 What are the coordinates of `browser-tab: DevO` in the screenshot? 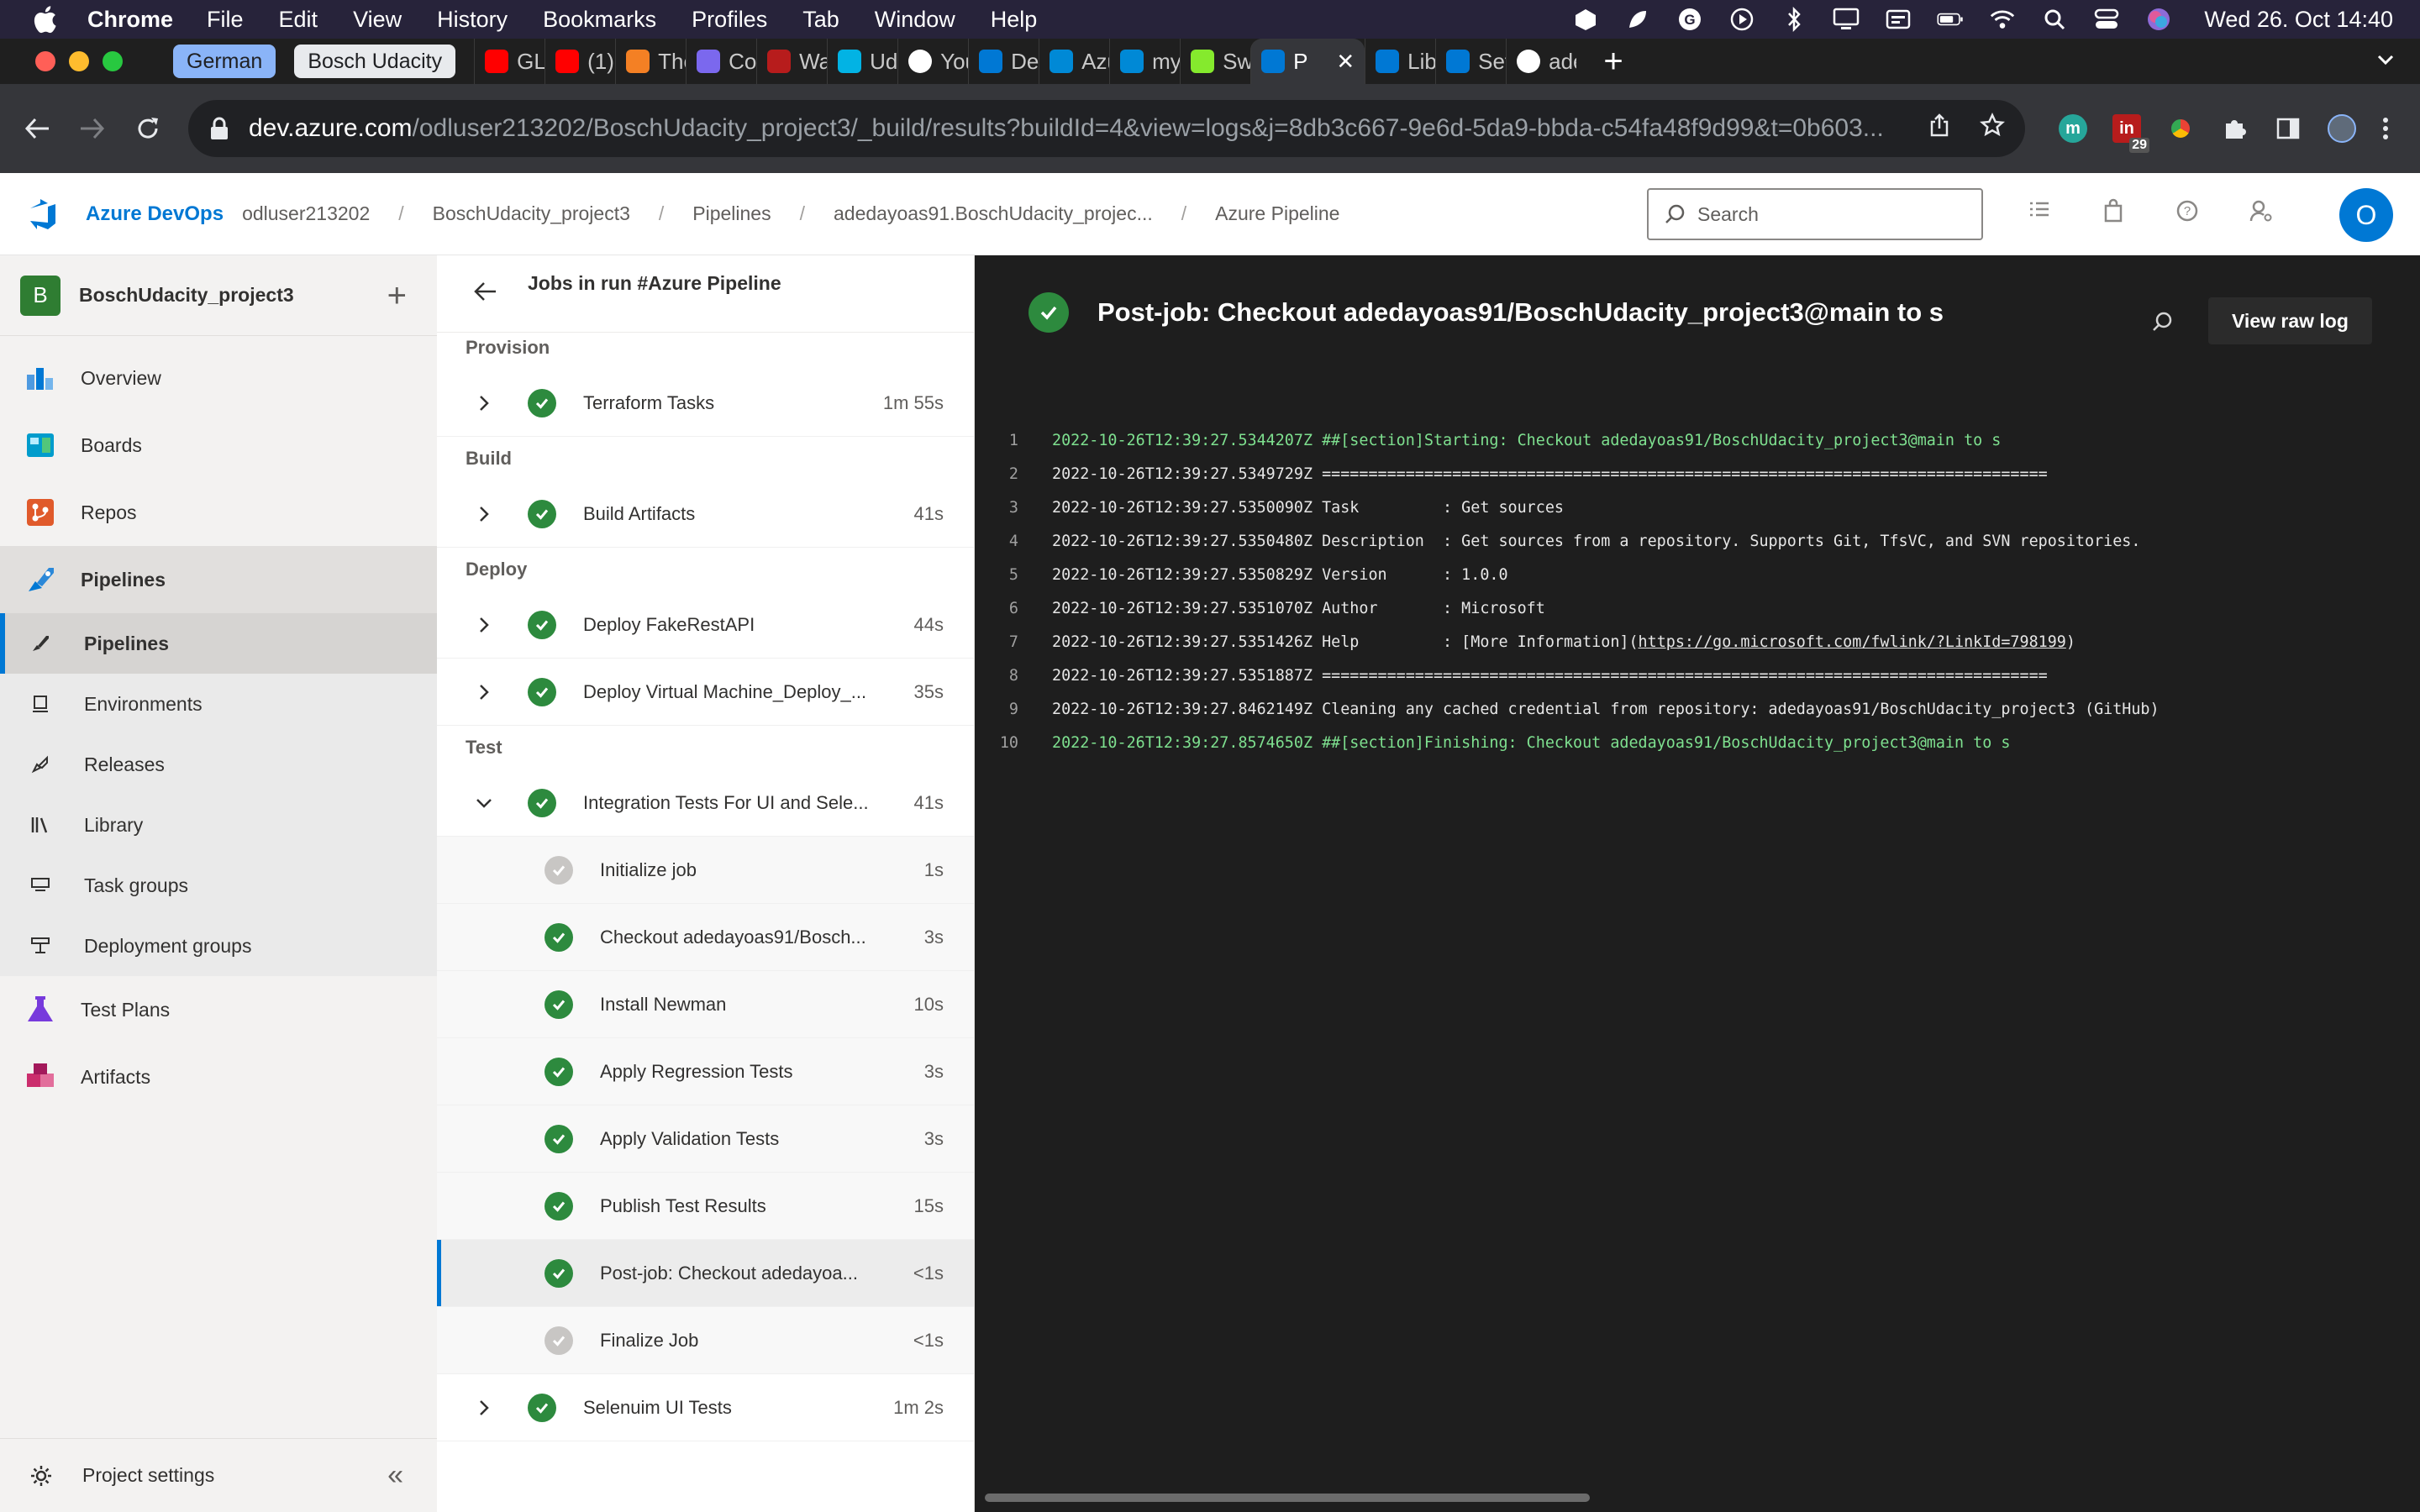 It's located at (1003, 61).